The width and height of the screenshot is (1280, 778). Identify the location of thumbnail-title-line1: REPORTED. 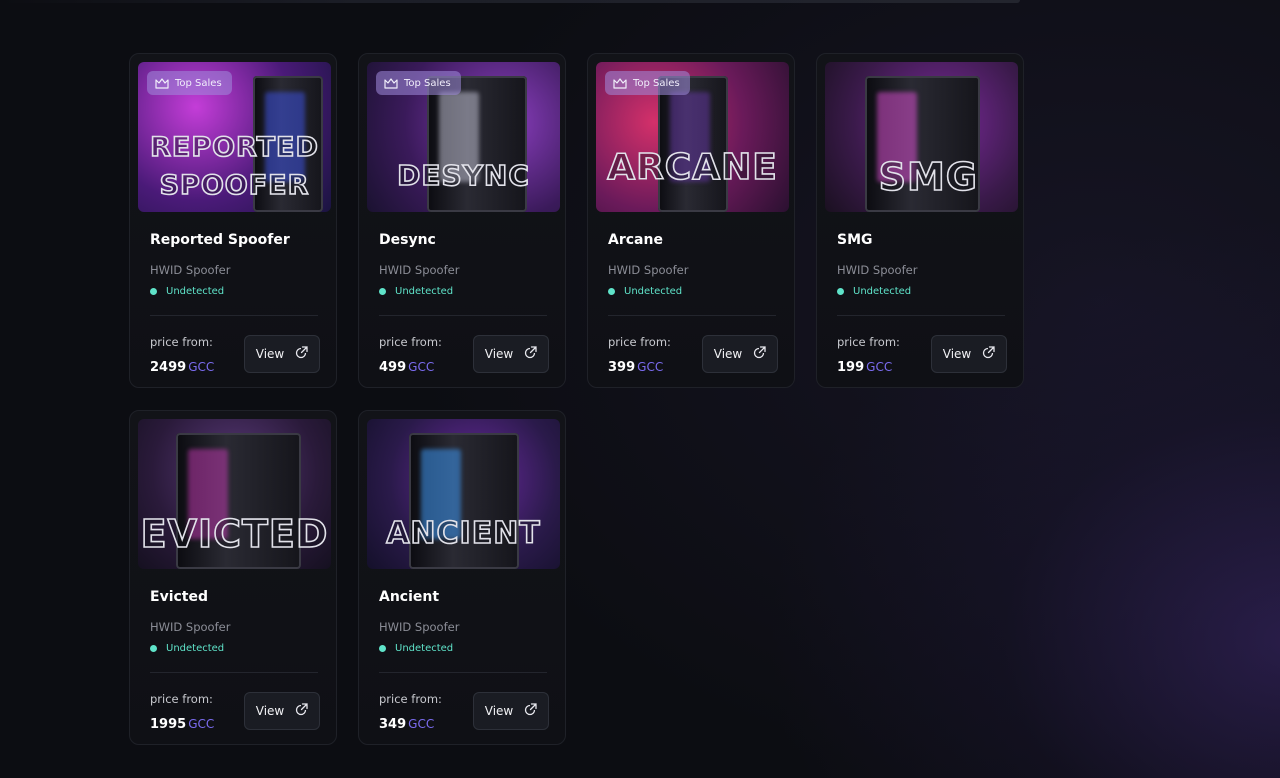
(234, 147).